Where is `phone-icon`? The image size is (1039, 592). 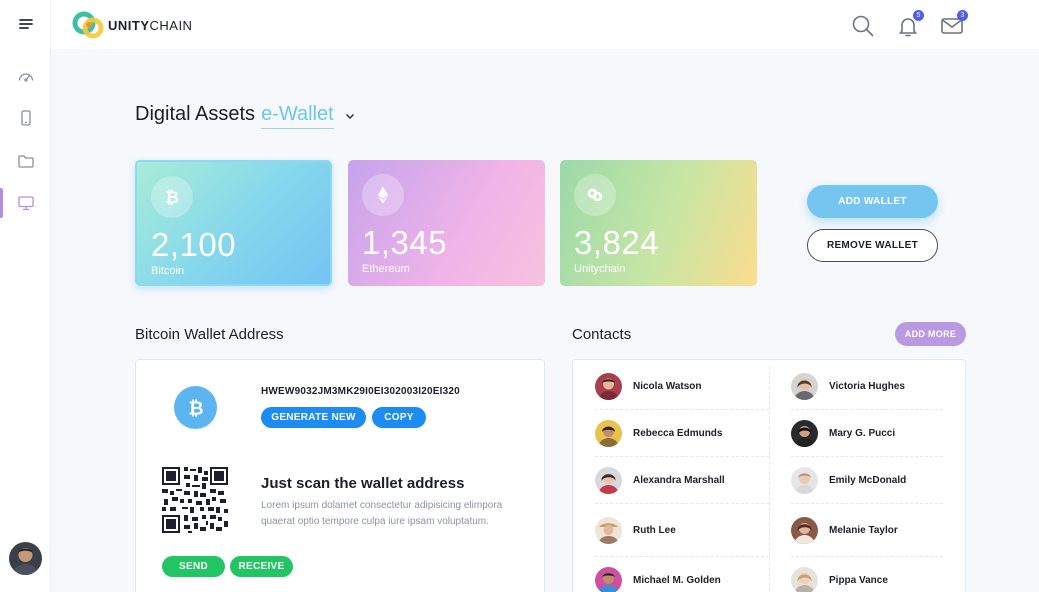
phone-icon is located at coordinates (25, 118).